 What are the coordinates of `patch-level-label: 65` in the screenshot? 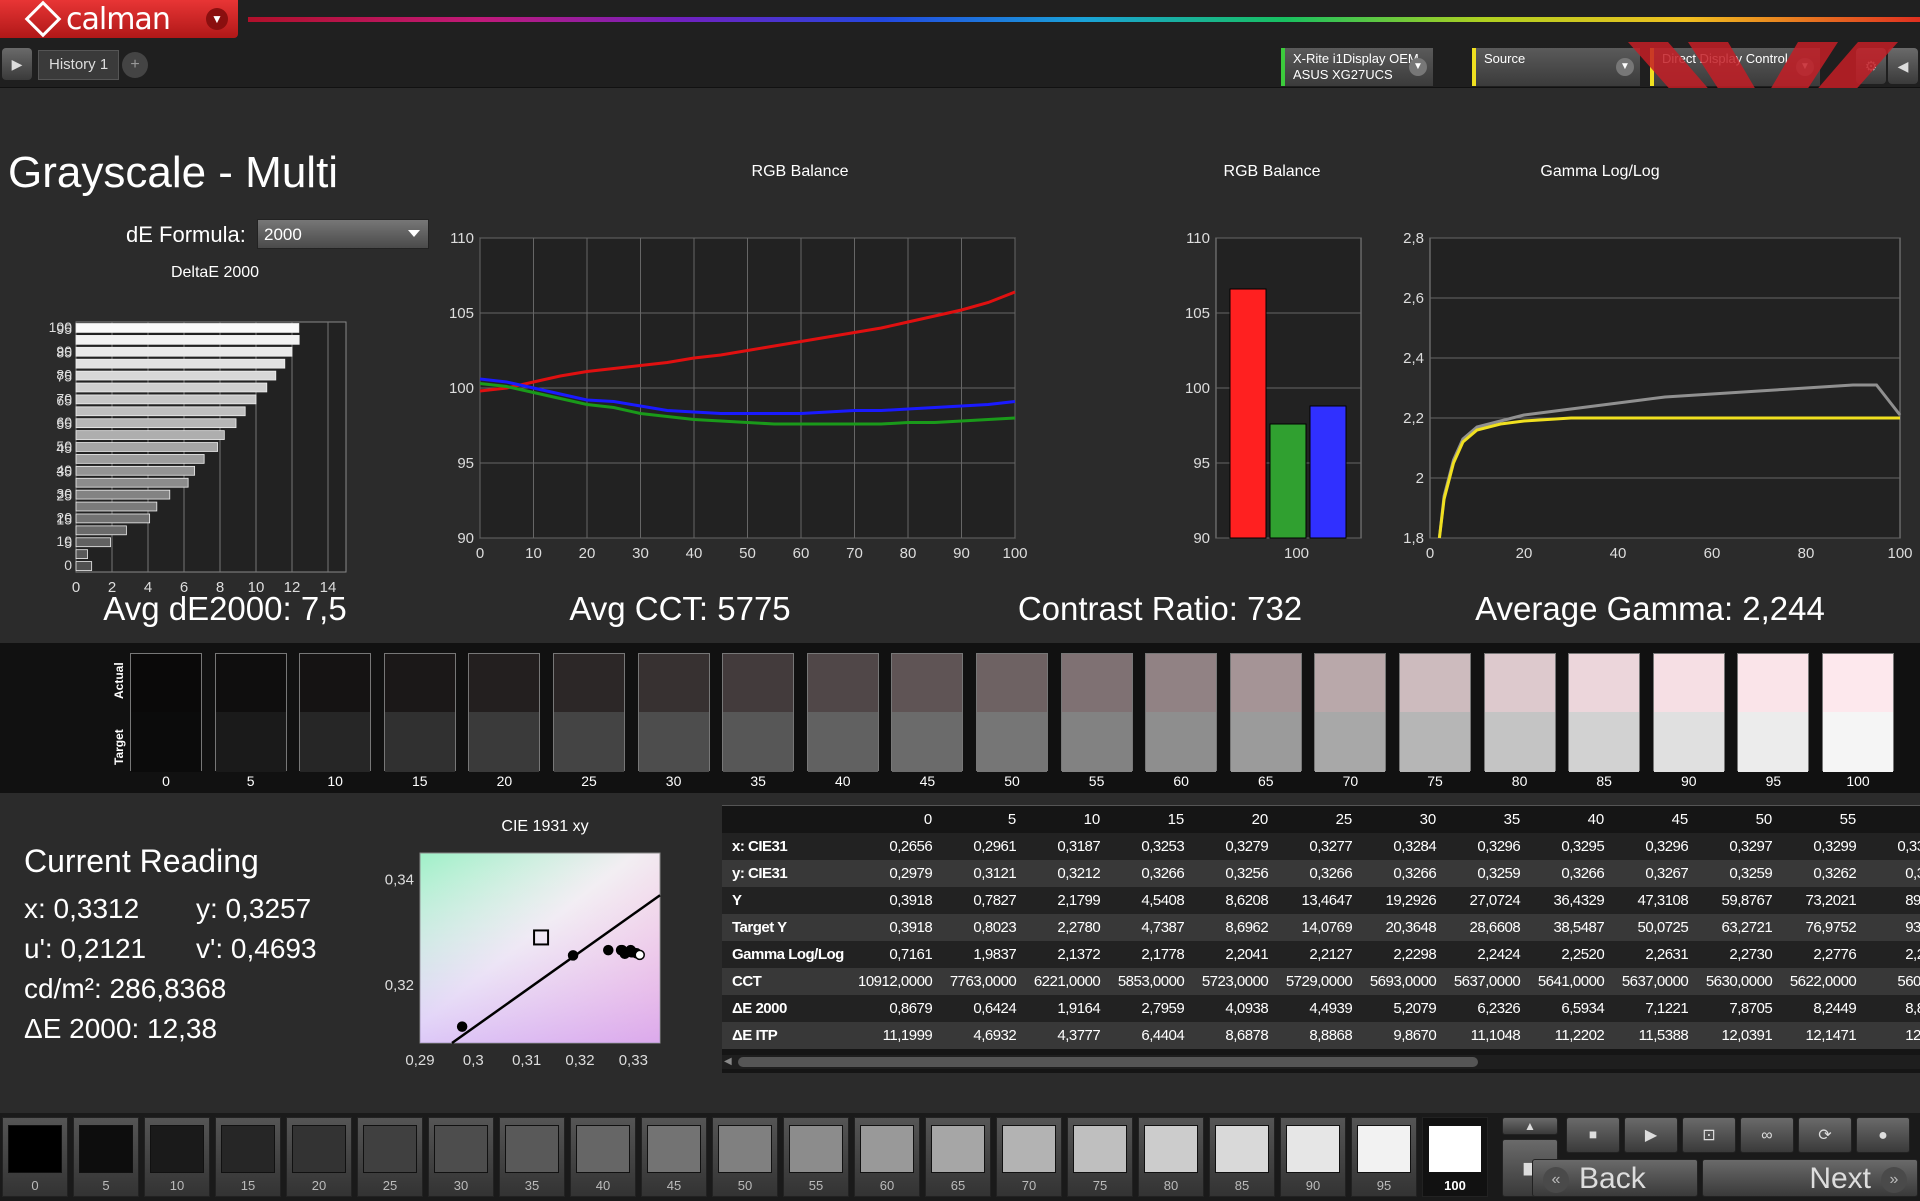 It's located at (958, 1185).